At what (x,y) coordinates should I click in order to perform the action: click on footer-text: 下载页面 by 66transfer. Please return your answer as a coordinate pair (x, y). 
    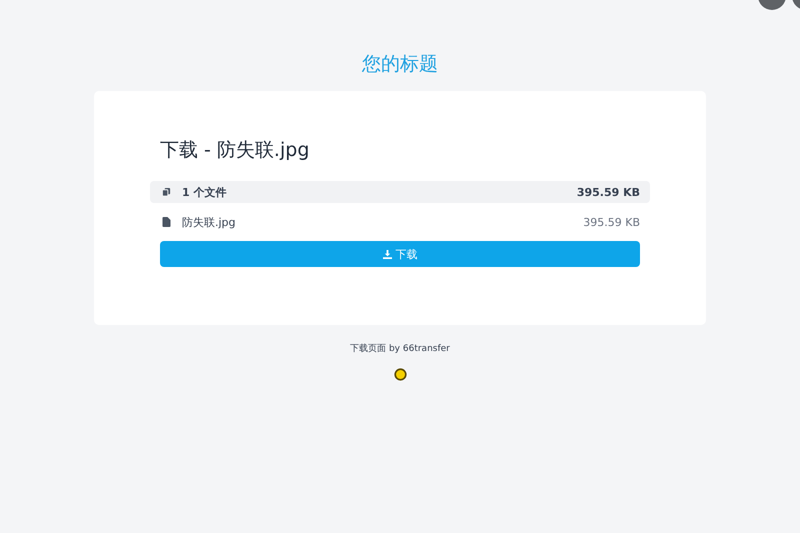
    Looking at the image, I should click on (400, 348).